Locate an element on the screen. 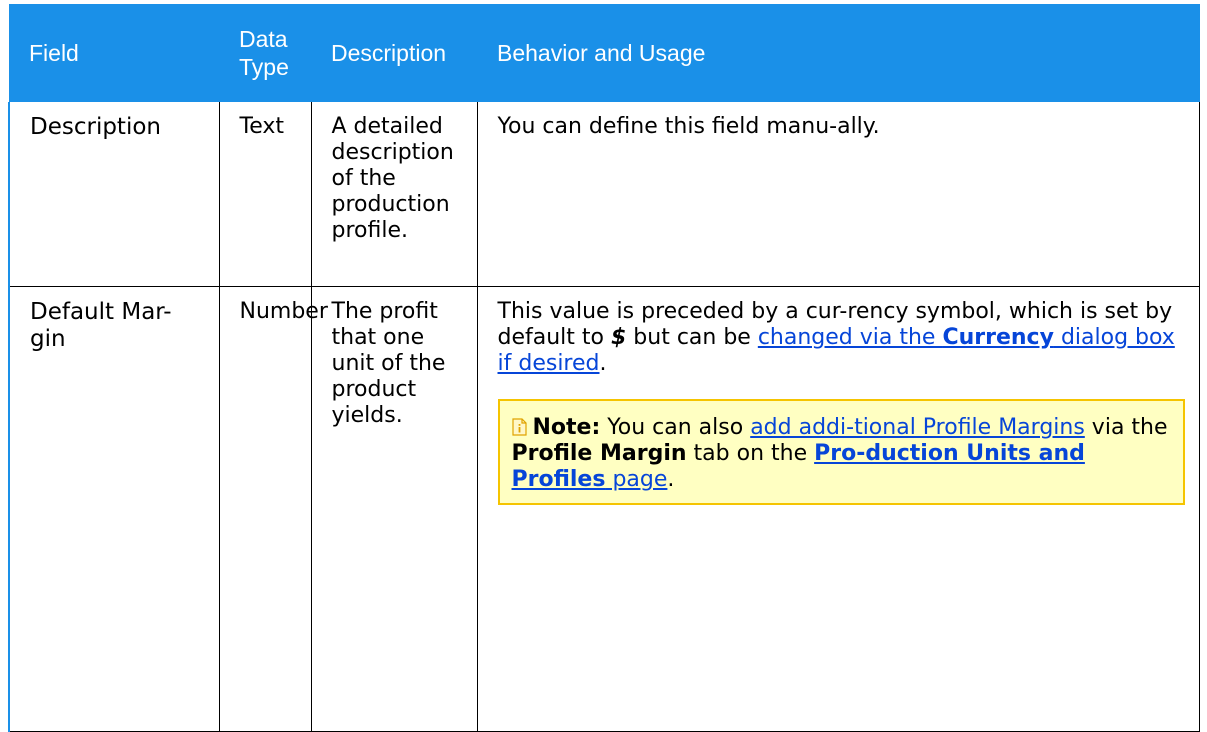 This screenshot has height=732, width=1207. header-behavior: Behavior and Usage is located at coordinates (838, 53).